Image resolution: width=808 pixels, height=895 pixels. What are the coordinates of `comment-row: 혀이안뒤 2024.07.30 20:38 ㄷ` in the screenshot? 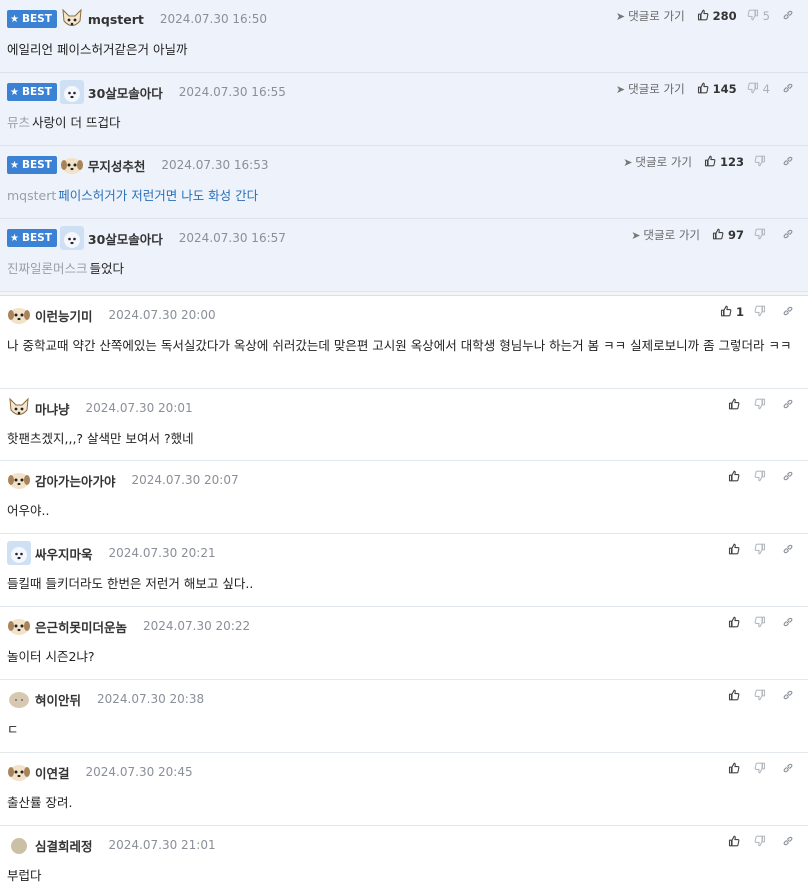 It's located at (404, 716).